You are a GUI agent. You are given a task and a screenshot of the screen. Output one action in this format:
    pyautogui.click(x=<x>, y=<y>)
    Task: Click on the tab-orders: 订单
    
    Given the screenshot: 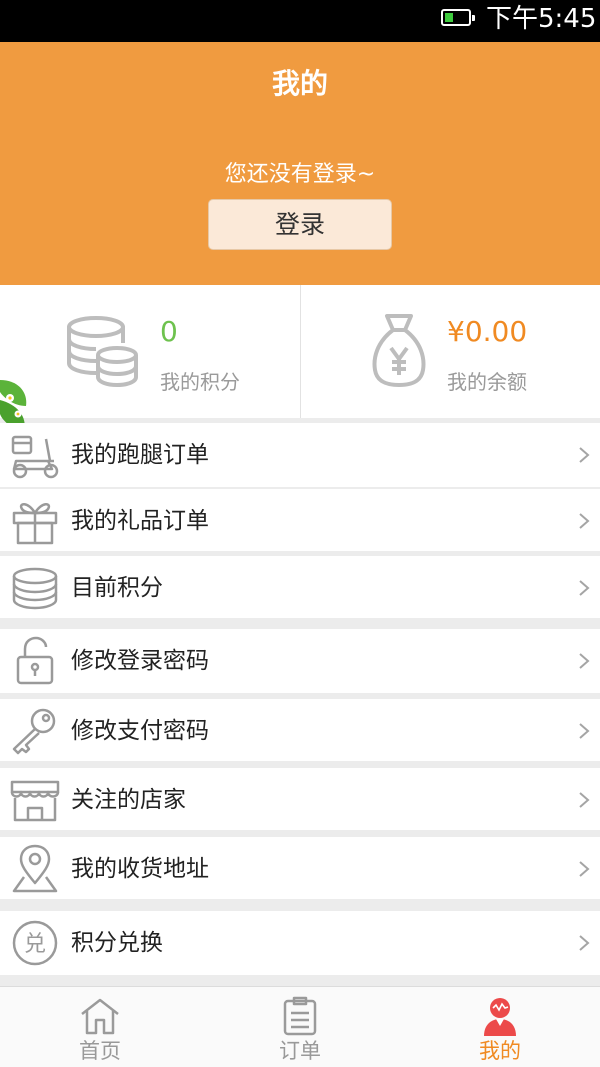 What is the action you would take?
    pyautogui.click(x=300, y=1027)
    